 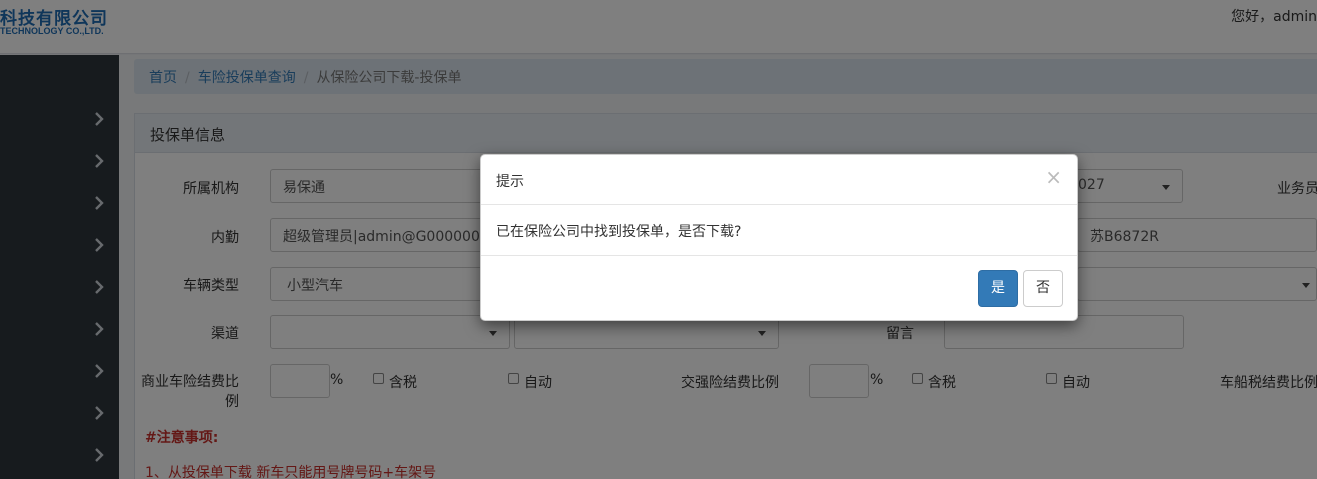 What do you see at coordinates (619, 232) in the screenshot?
I see `dialog-message: 已在保险公司中找到投保单，是否下载?` at bounding box center [619, 232].